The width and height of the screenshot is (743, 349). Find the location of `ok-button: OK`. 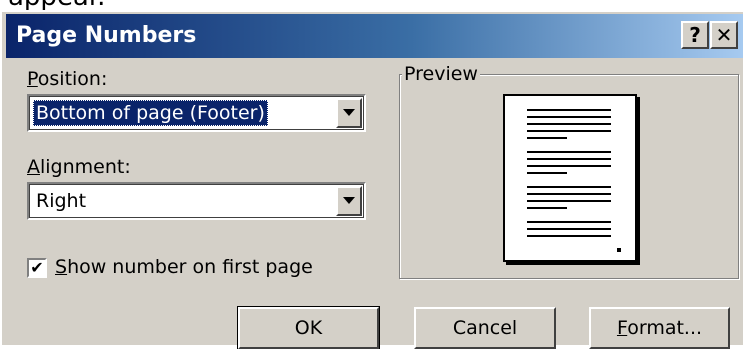

ok-button: OK is located at coordinates (308, 327).